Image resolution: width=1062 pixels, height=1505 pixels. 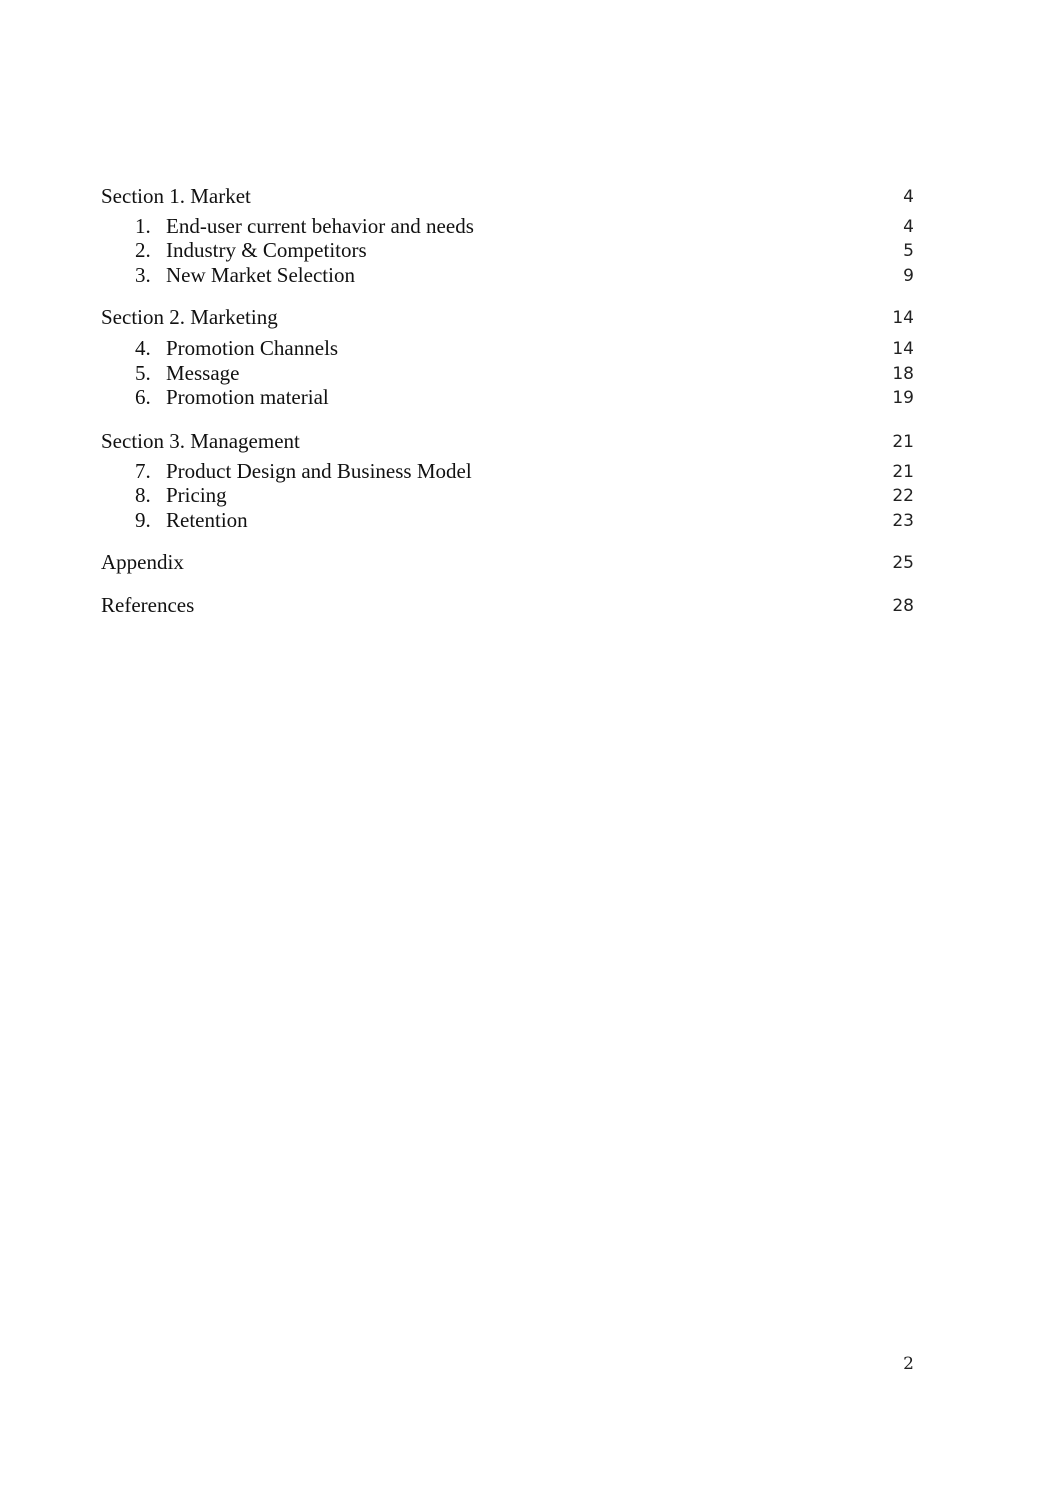 What do you see at coordinates (507, 562) in the screenshot?
I see `toc-appendix: Appendix 25` at bounding box center [507, 562].